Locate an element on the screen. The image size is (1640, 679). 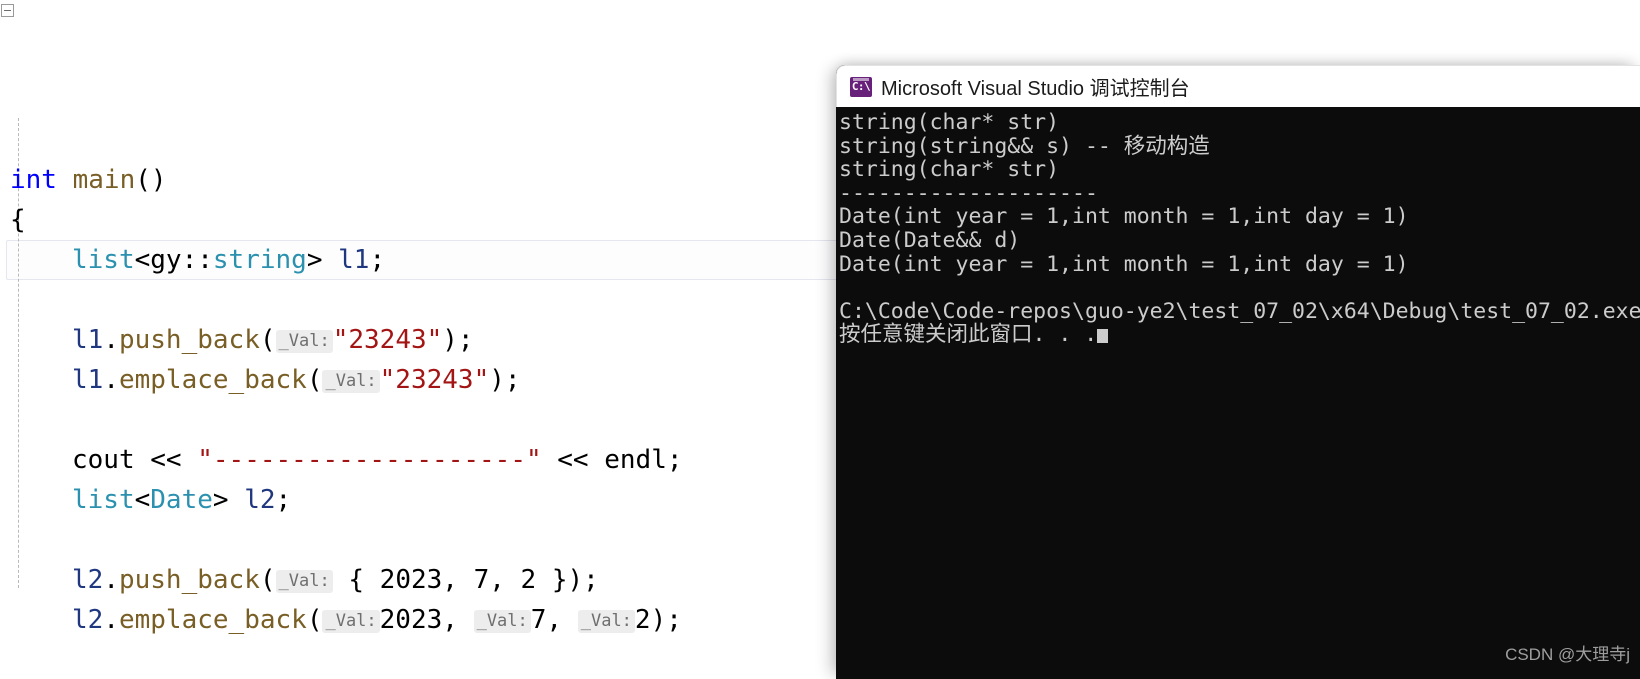
code-token: { is located at coordinates (18, 220).